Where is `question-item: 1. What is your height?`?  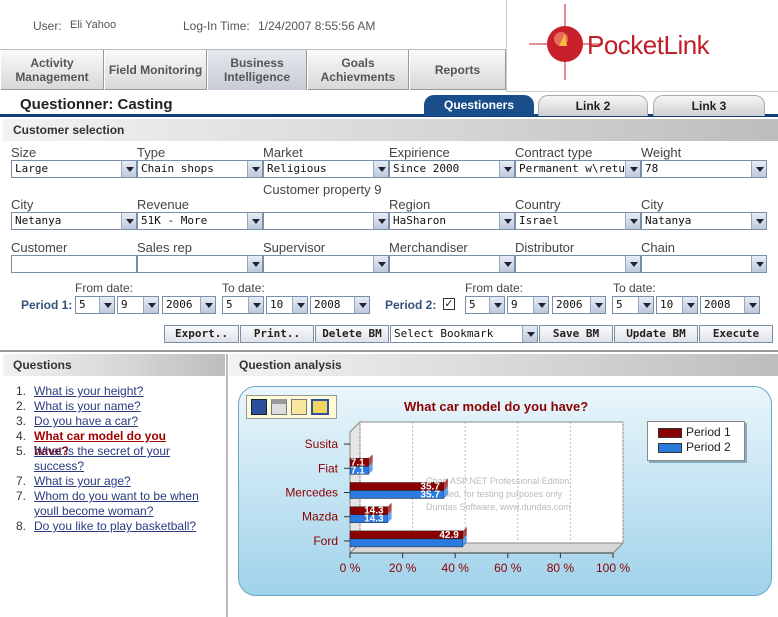 question-item: 1. What is your height? is located at coordinates (111, 391).